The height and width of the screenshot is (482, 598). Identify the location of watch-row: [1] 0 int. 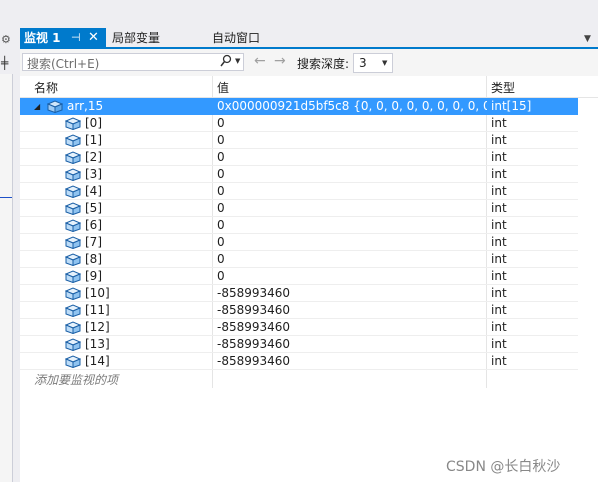
(299, 140).